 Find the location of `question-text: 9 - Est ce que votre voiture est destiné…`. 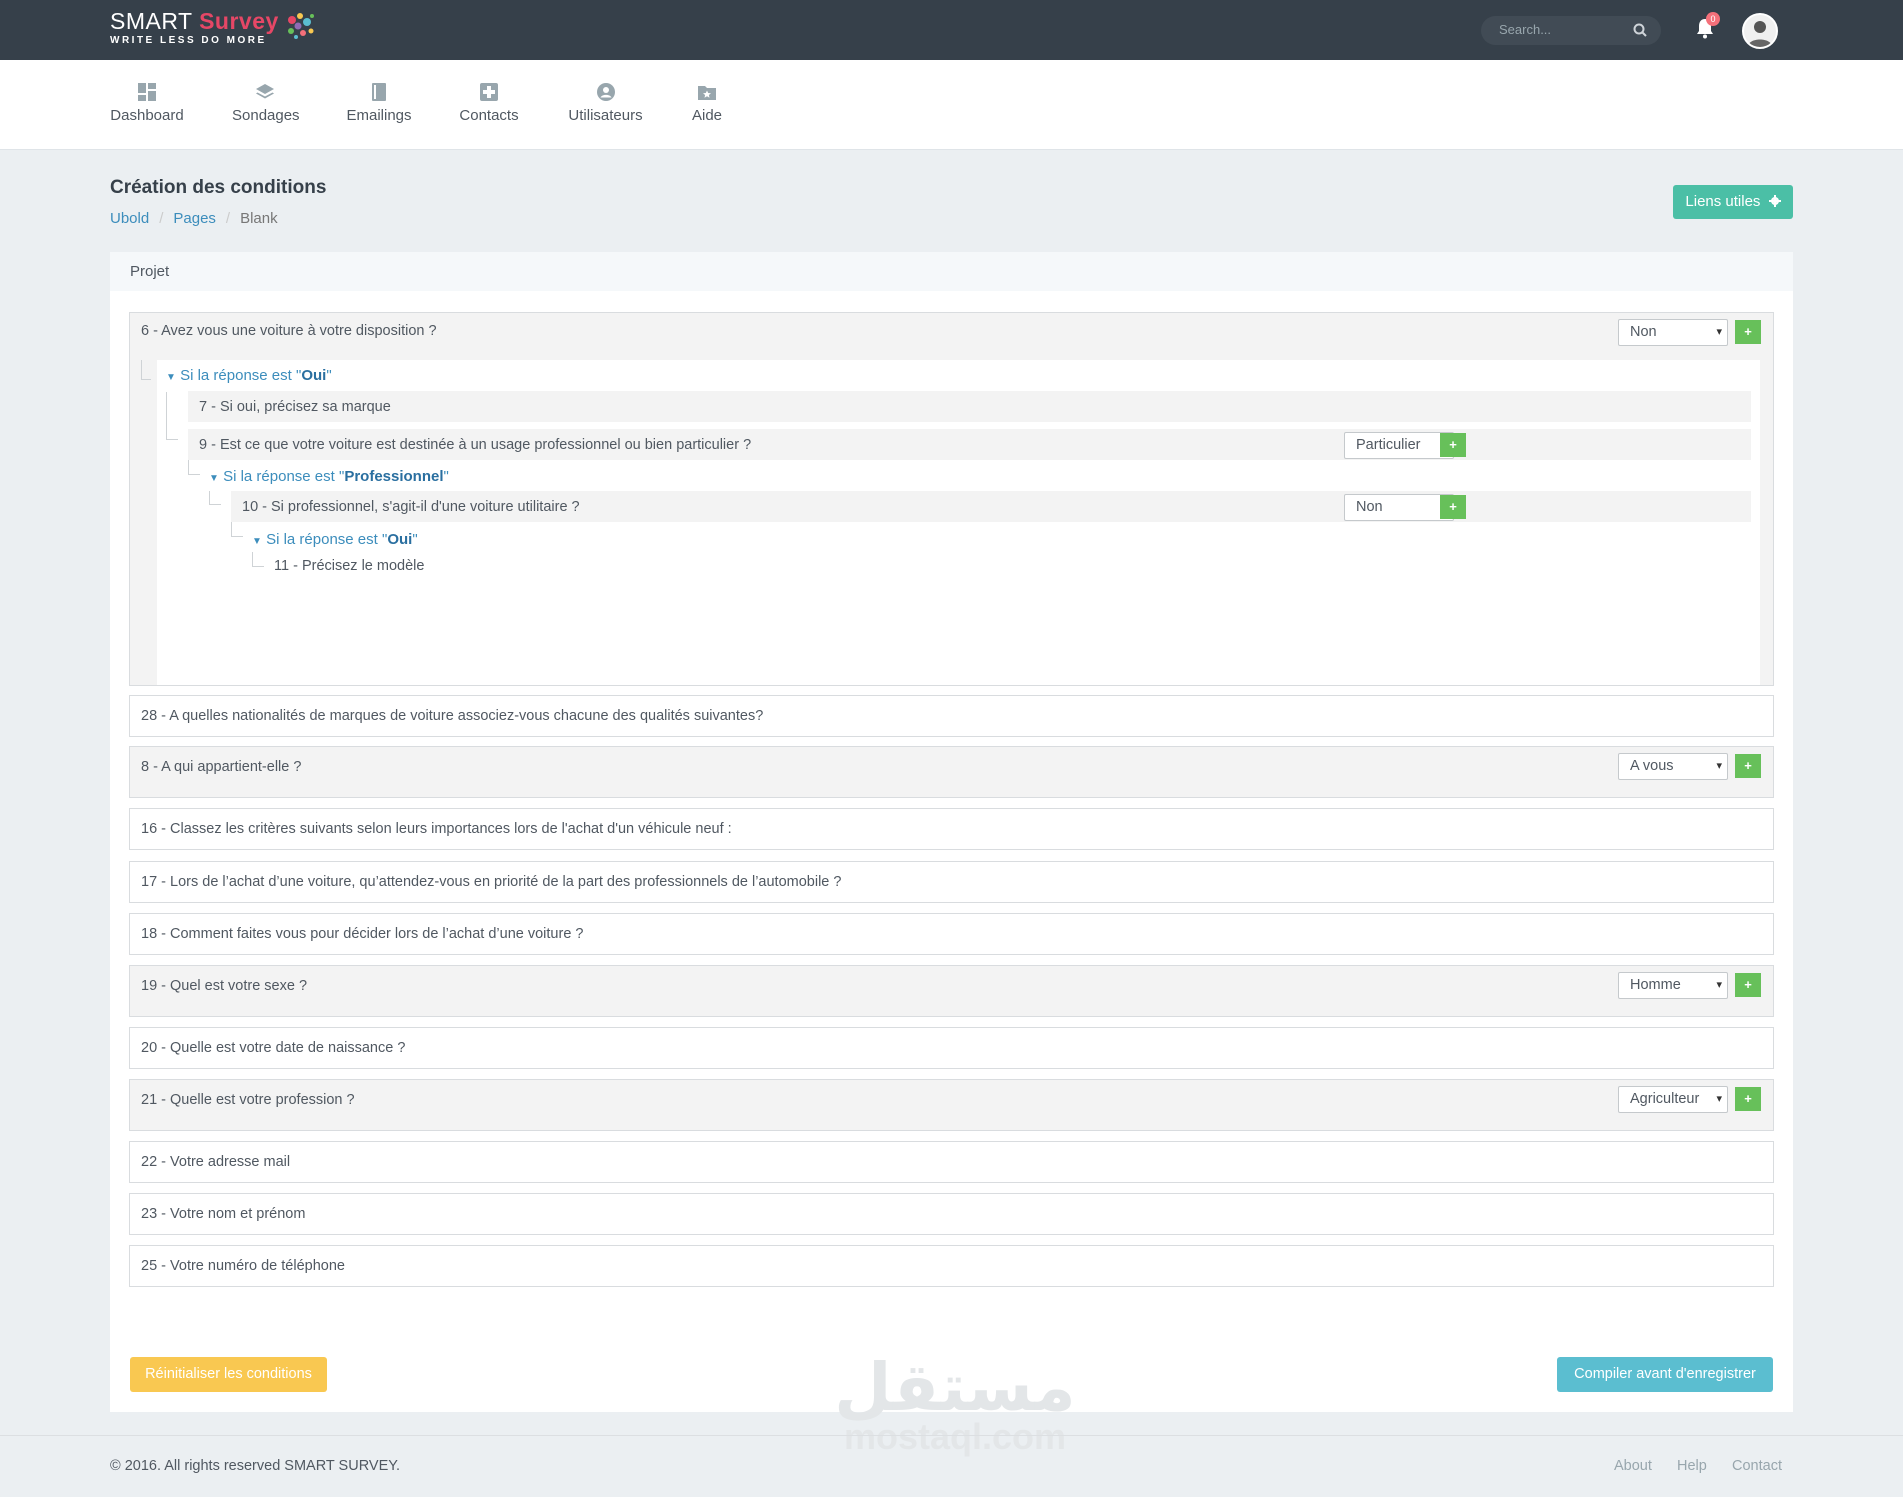

question-text: 9 - Est ce que votre voiture est destiné… is located at coordinates (475, 445).